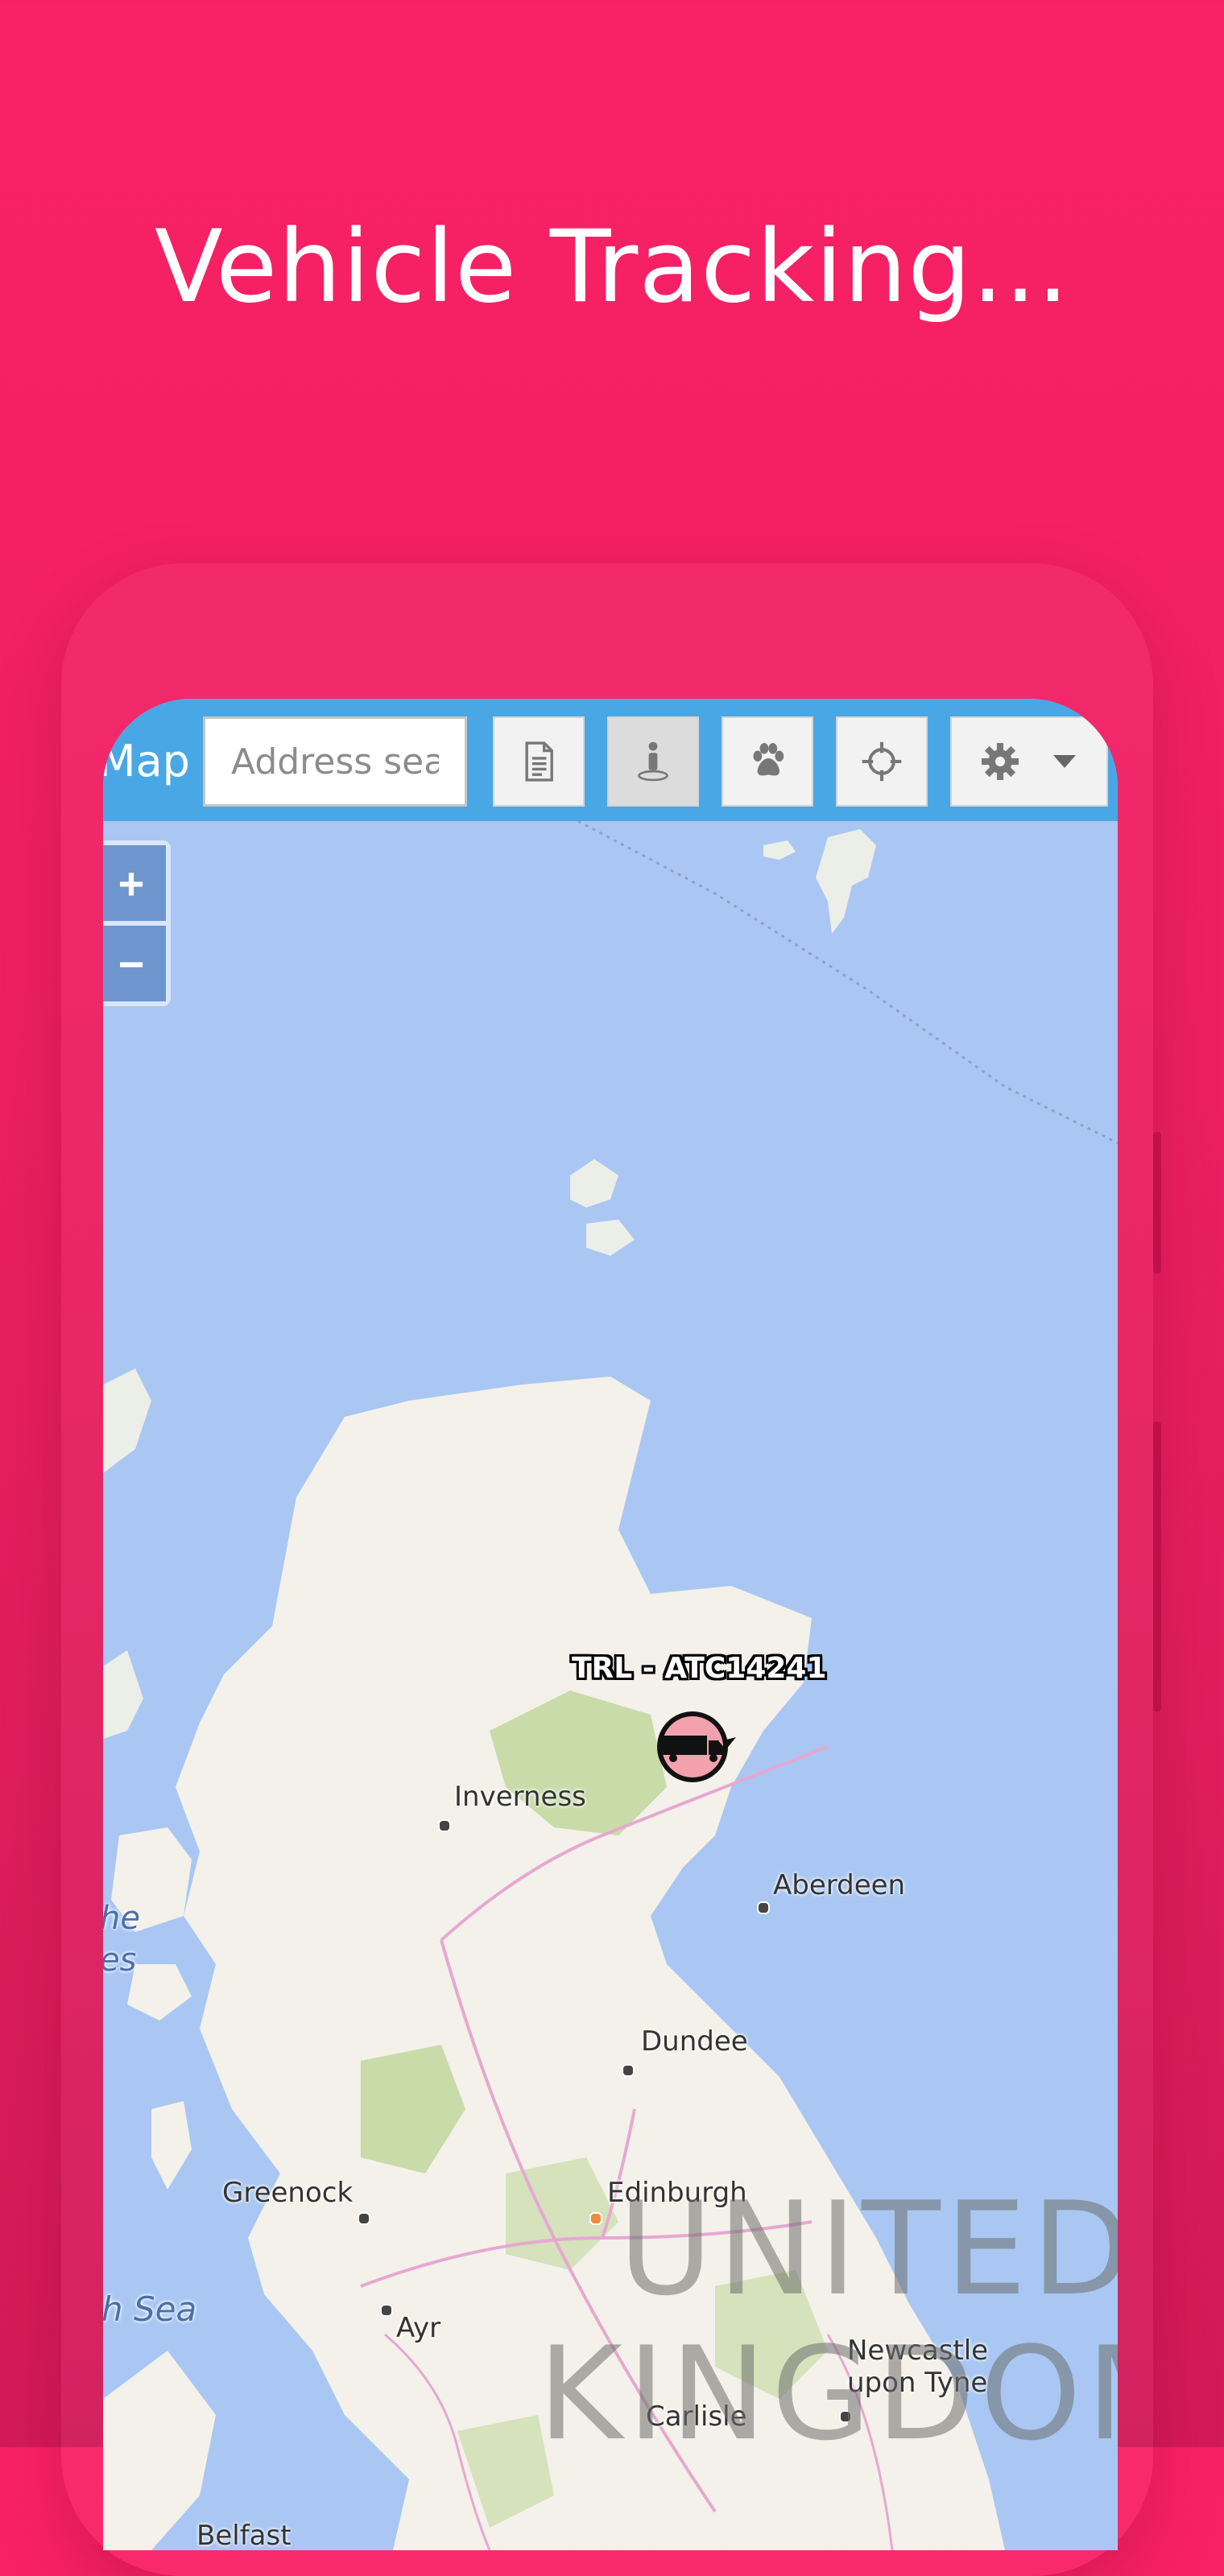 This screenshot has height=2576, width=1224. I want to click on zoom-out-button: −, so click(134, 964).